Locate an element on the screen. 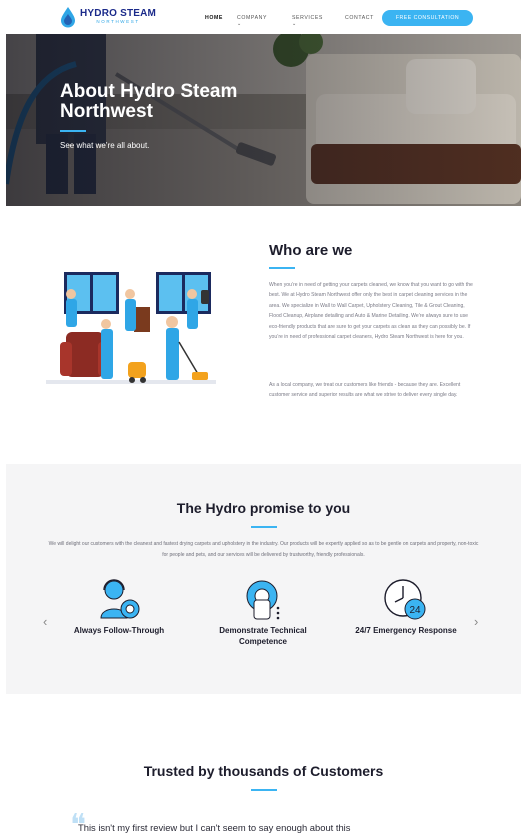 The width and height of the screenshot is (527, 836). feature-item: Always Follow-Through is located at coordinates (119, 607).